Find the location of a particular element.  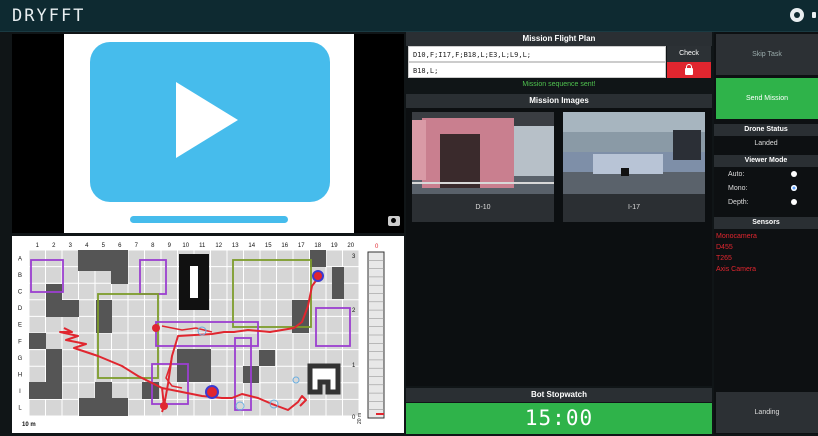

sensors-header: Sensors is located at coordinates (766, 223).